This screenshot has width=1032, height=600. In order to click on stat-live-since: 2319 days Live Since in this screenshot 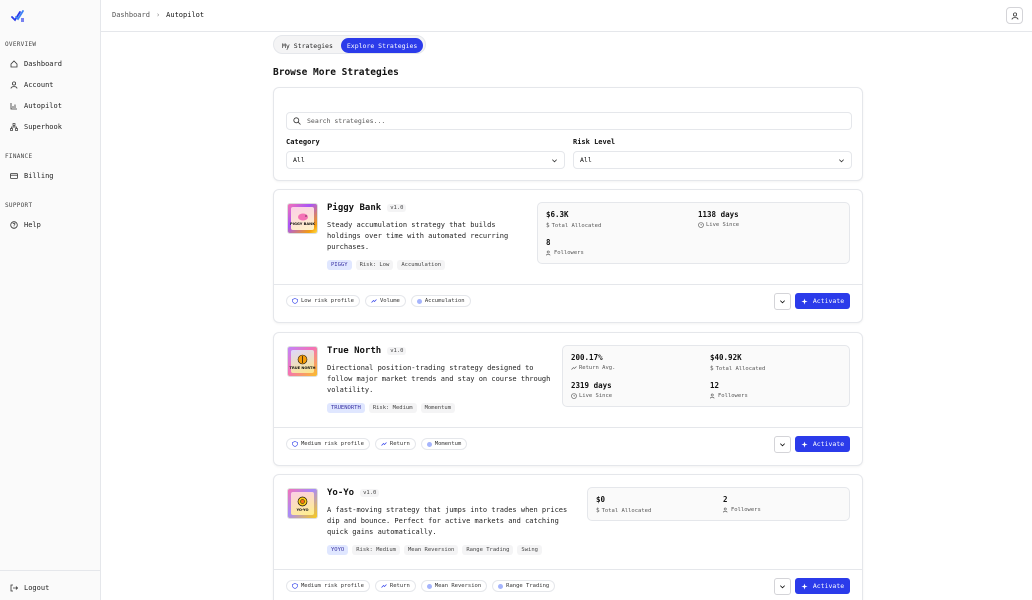, I will do `click(591, 390)`.